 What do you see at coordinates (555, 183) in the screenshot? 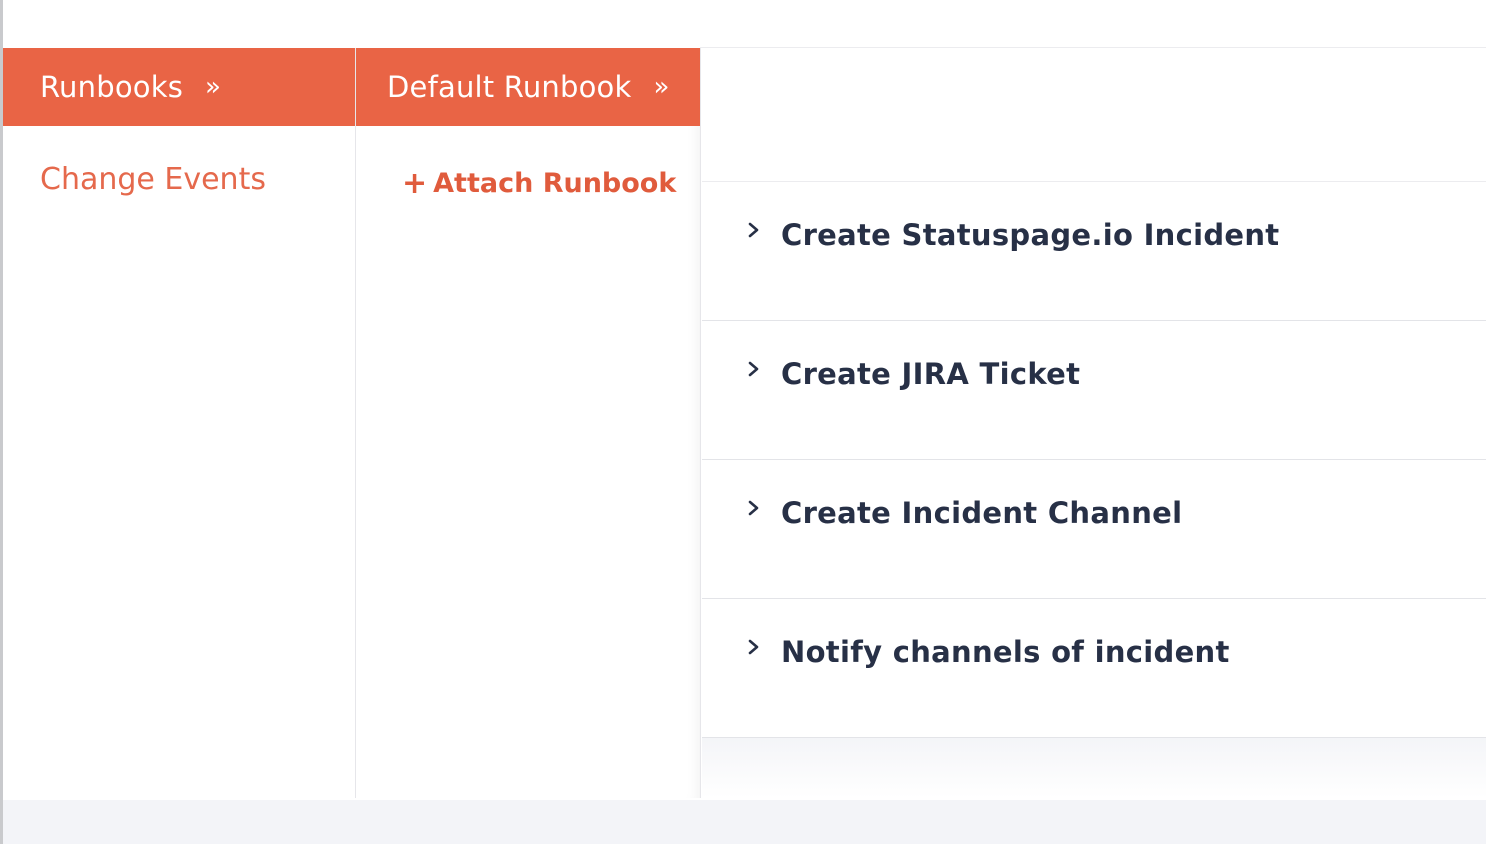
I see `attach-runbook-label: Attach Runbook` at bounding box center [555, 183].